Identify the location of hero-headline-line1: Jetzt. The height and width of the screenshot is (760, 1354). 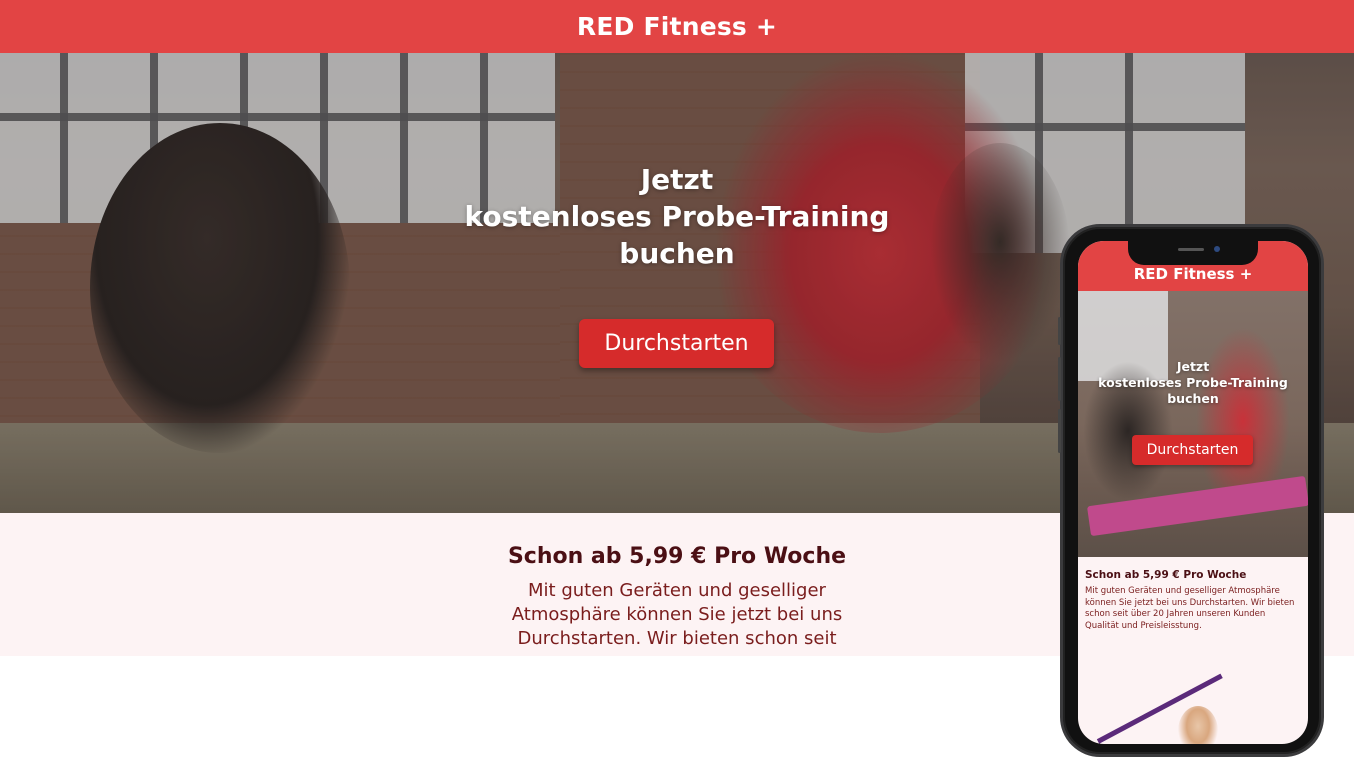
(677, 179).